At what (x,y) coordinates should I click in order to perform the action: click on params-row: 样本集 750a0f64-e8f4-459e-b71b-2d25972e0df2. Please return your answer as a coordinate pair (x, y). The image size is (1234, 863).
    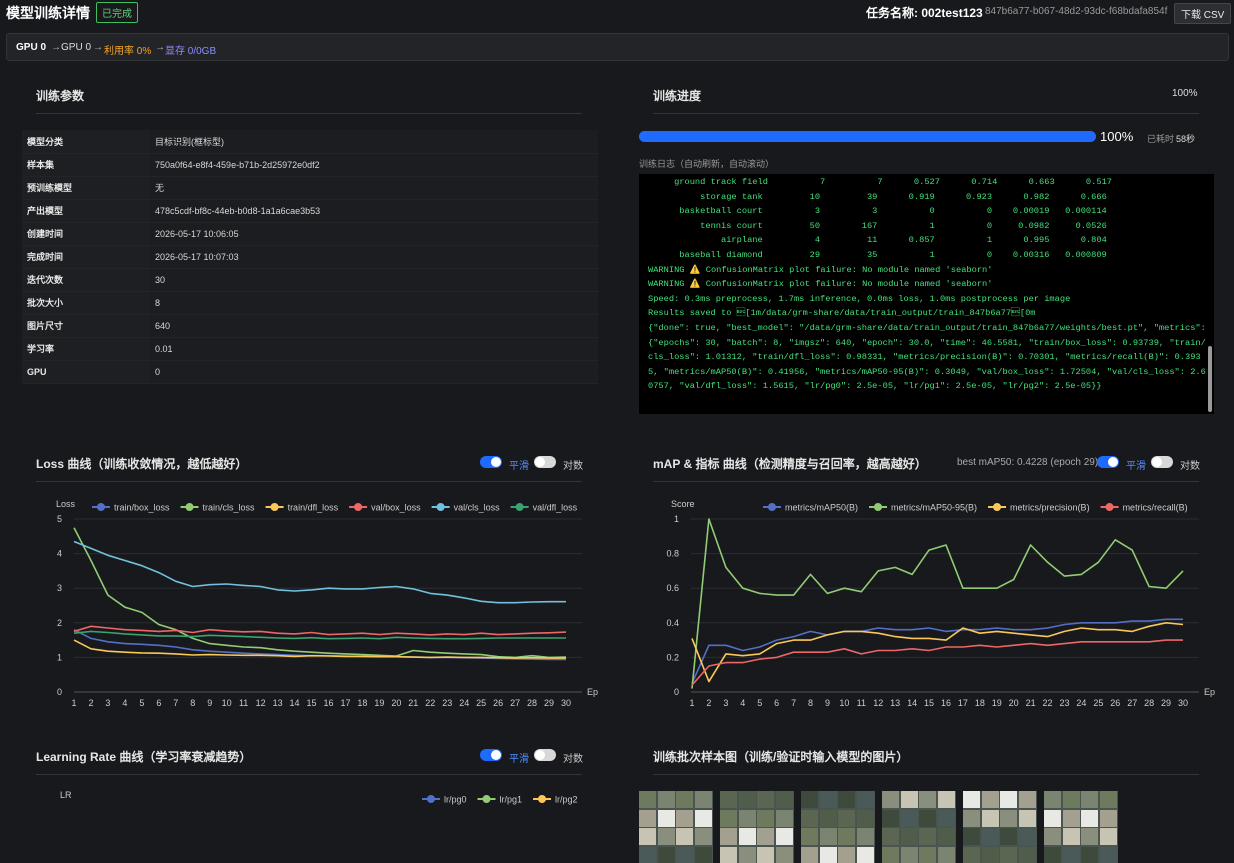
    Looking at the image, I should click on (310, 165).